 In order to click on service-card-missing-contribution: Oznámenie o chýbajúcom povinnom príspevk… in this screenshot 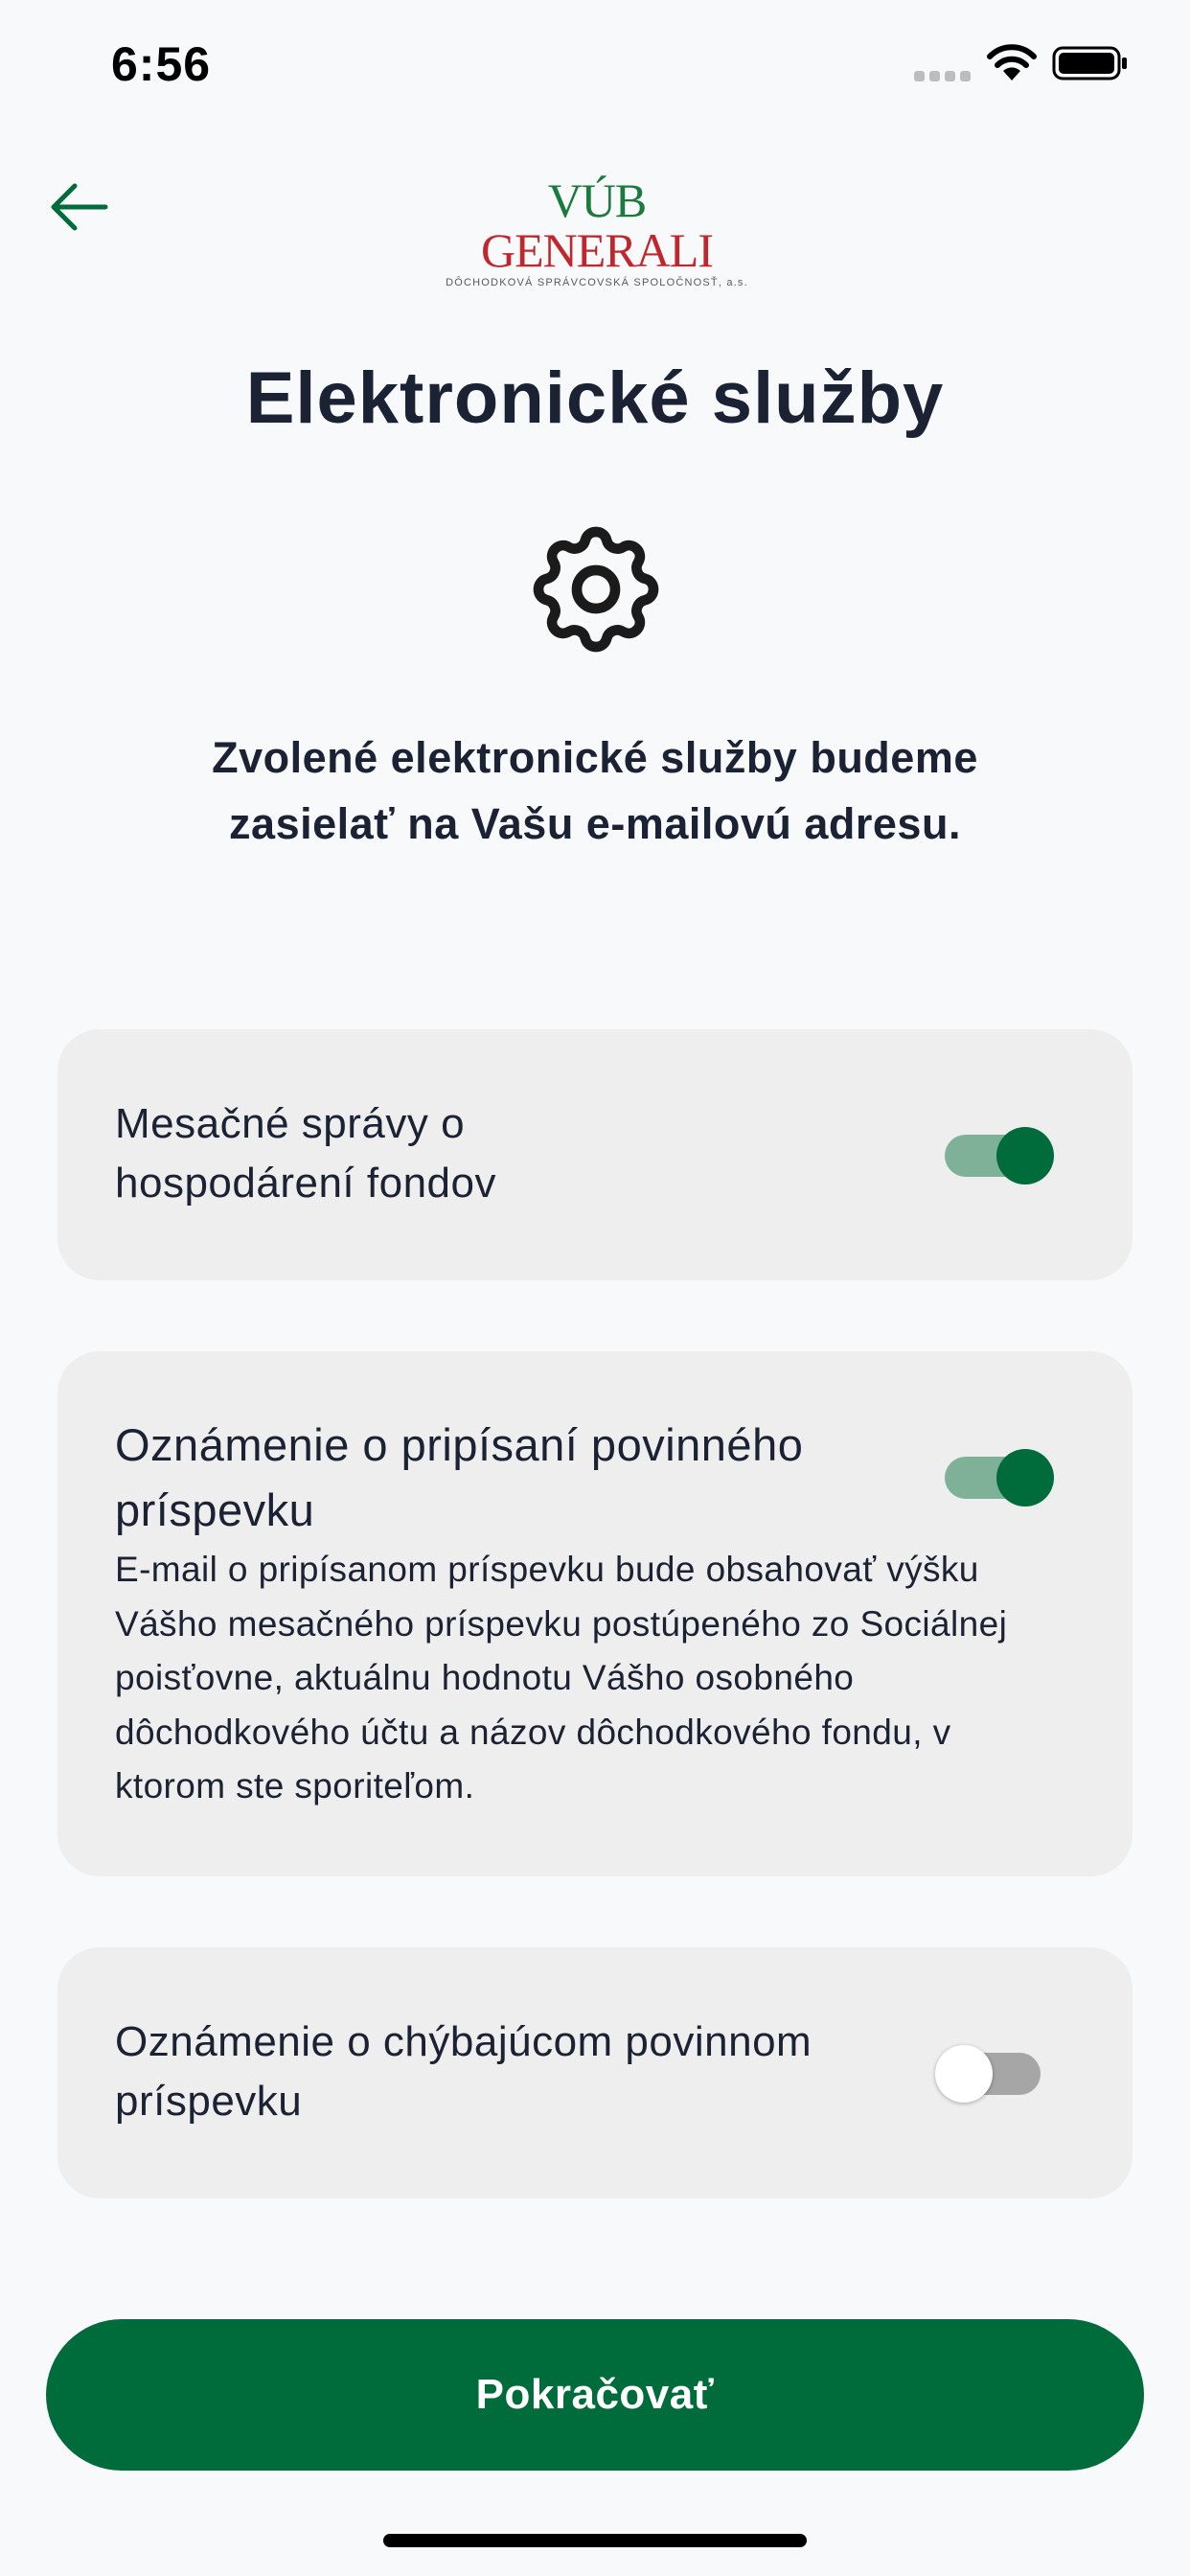, I will do `click(595, 2072)`.